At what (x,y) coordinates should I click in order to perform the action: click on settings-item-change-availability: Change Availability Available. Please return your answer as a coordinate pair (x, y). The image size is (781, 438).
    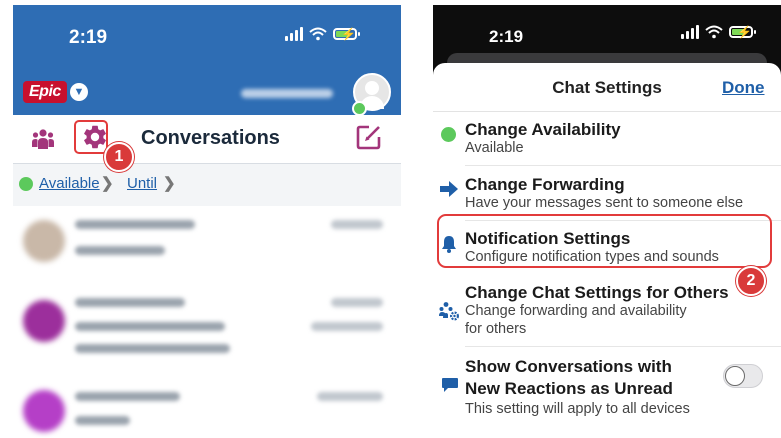
    Looking at the image, I should click on (607, 143).